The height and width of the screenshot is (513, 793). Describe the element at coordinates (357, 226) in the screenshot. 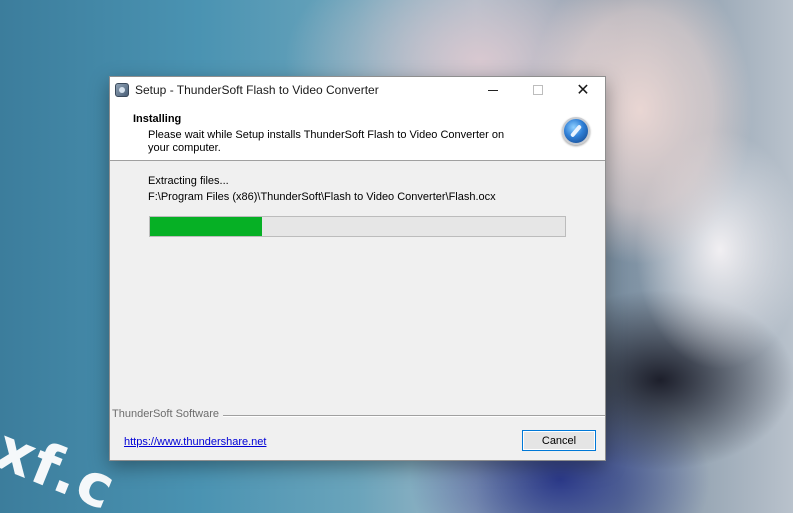

I see `progress-bar` at that location.